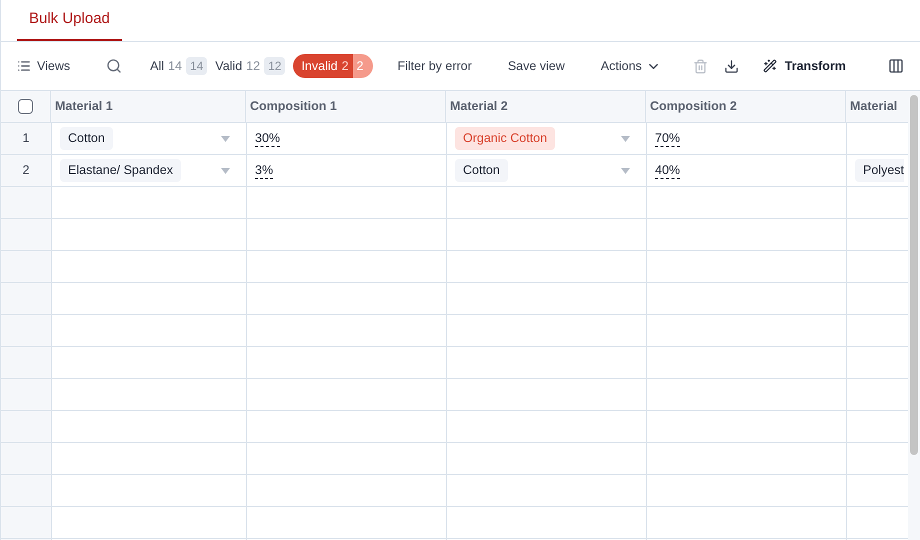 The image size is (920, 540). Describe the element at coordinates (536, 66) in the screenshot. I see `save-view-button: Save view` at that location.